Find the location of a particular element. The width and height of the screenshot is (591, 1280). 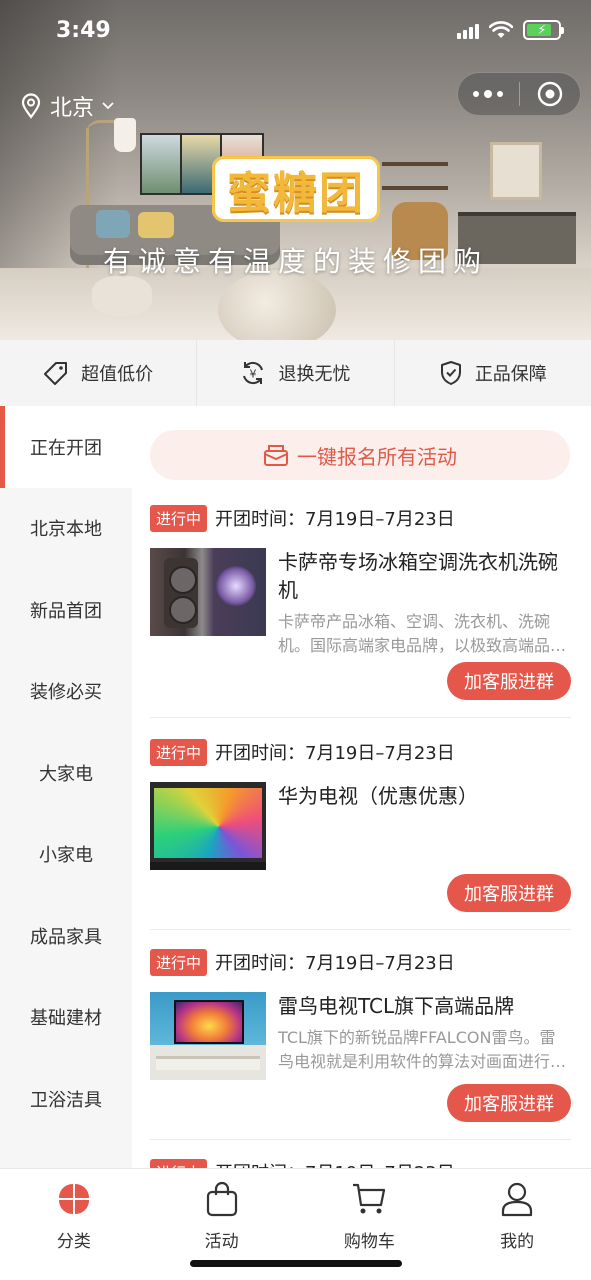

sidebar-item-bathroom: 卫浴洁具 is located at coordinates (66, 1099).